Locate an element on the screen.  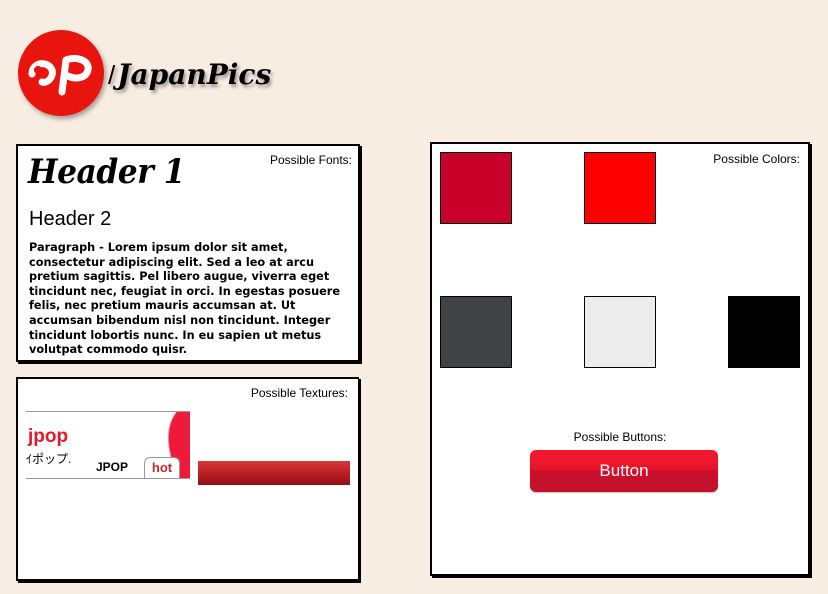
buttons-label: Possible Buttons: is located at coordinates (620, 437).